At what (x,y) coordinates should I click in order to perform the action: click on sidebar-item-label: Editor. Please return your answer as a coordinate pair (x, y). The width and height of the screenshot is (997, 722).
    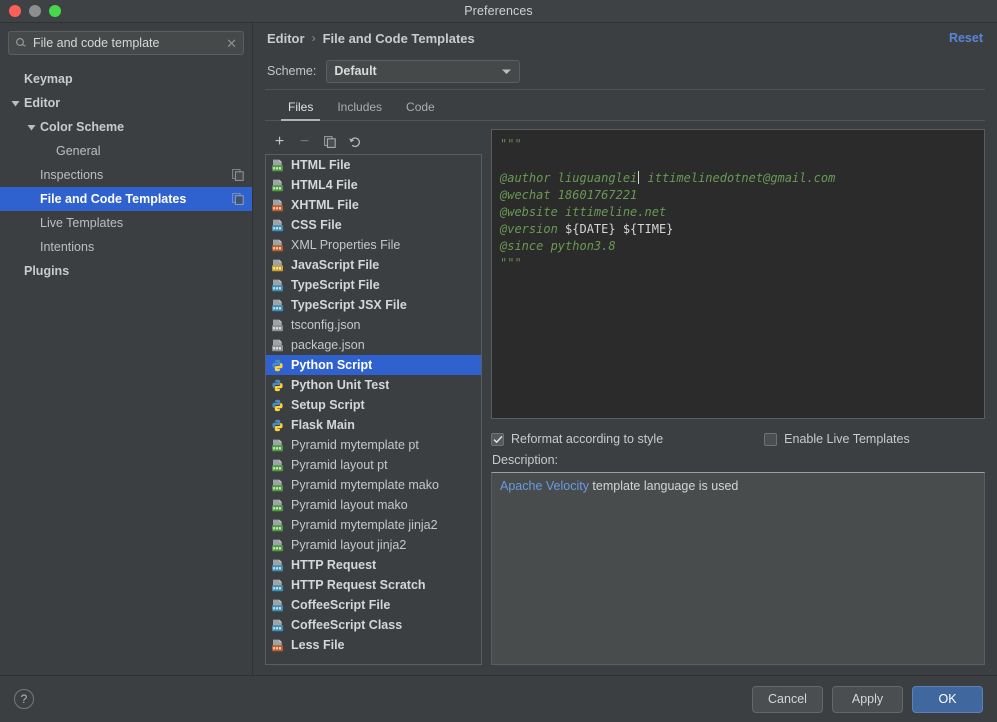
    Looking at the image, I should click on (42, 103).